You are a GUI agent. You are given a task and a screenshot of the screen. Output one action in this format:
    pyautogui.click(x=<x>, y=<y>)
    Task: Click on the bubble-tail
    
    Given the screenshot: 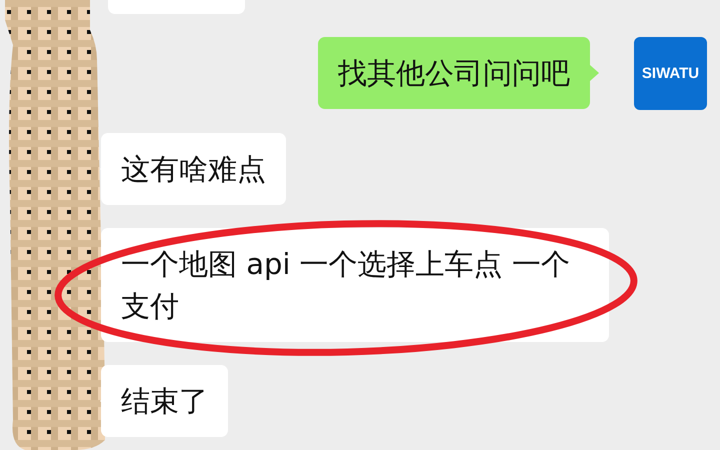 What is the action you would take?
    pyautogui.click(x=594, y=73)
    